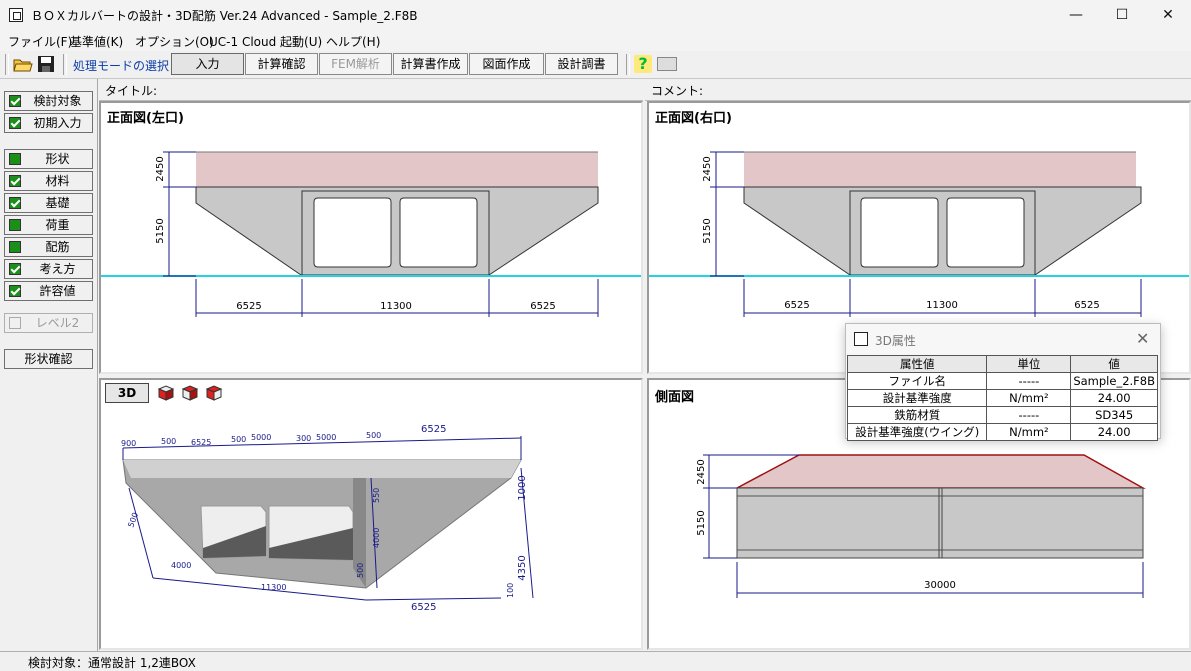 Image resolution: width=1191 pixels, height=671 pixels. Describe the element at coordinates (57, 101) in the screenshot. I see `sidebar-item-label: 検討対象` at that location.